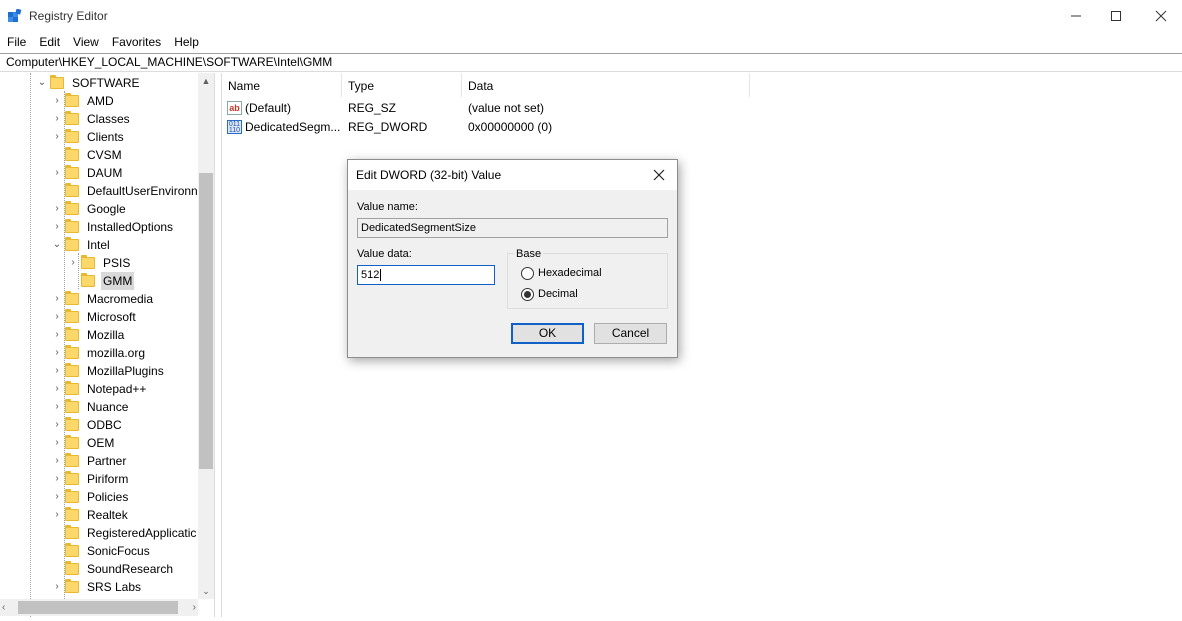 Image resolution: width=1182 pixels, height=621 pixels. Describe the element at coordinates (49, 42) in the screenshot. I see `menu-edit: Edit` at that location.